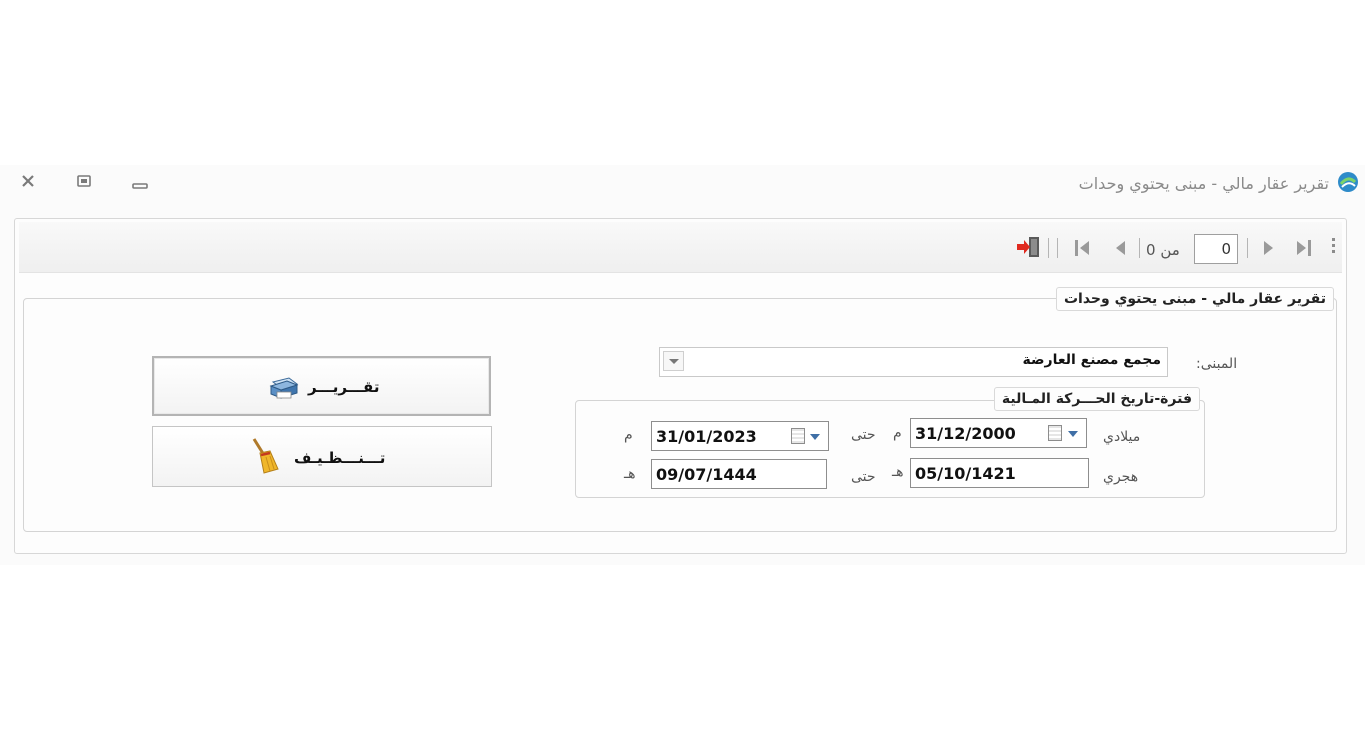 This screenshot has width=1365, height=736. I want to click on period-title: فترة-تاريخ الحـــركة المـالية, so click(1096, 399).